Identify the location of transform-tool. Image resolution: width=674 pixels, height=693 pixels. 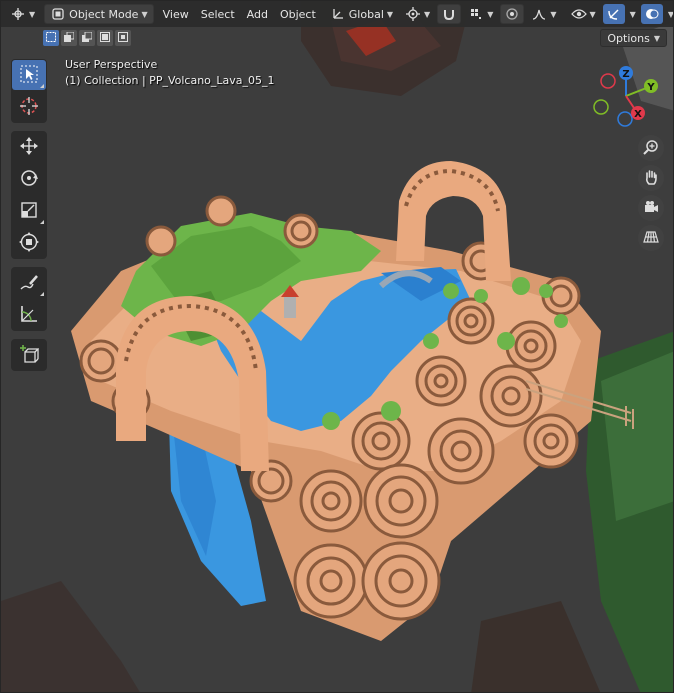
(29, 243).